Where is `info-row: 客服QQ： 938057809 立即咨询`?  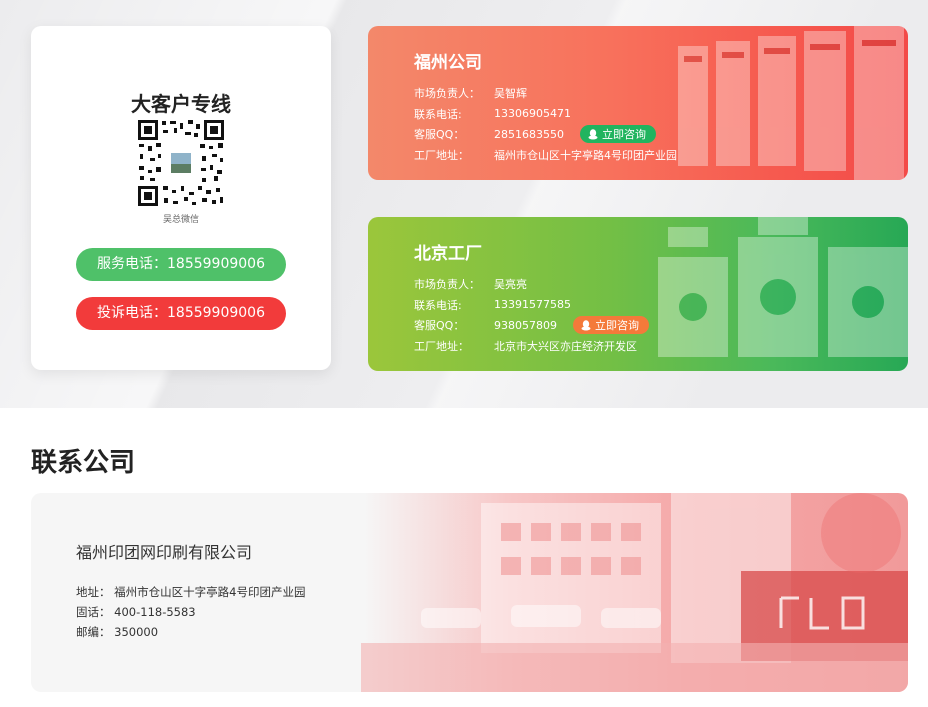 info-row: 客服QQ： 938057809 立即咨询 is located at coordinates (531, 325).